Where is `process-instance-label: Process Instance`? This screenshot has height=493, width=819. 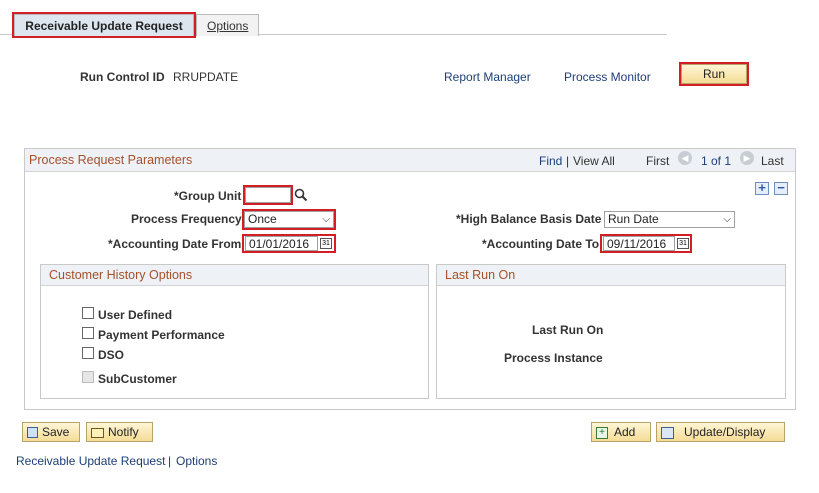 process-instance-label: Process Instance is located at coordinates (553, 358).